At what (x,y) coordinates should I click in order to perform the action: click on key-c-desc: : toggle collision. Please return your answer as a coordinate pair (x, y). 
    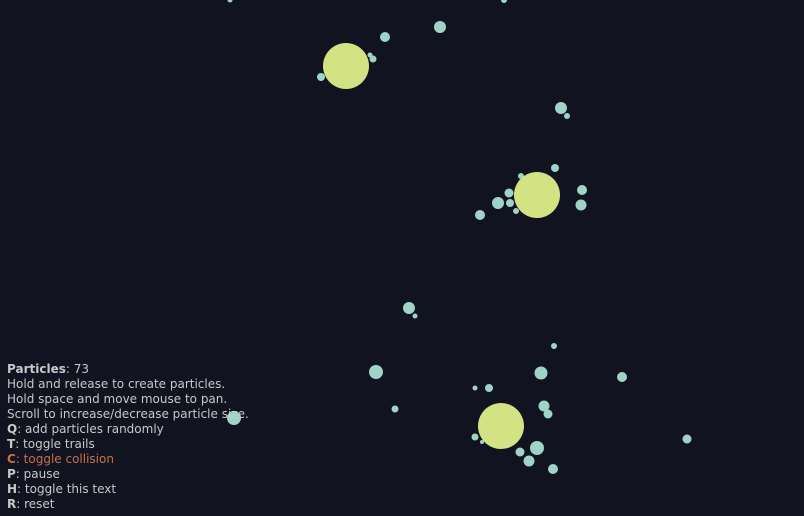
    Looking at the image, I should click on (64, 459).